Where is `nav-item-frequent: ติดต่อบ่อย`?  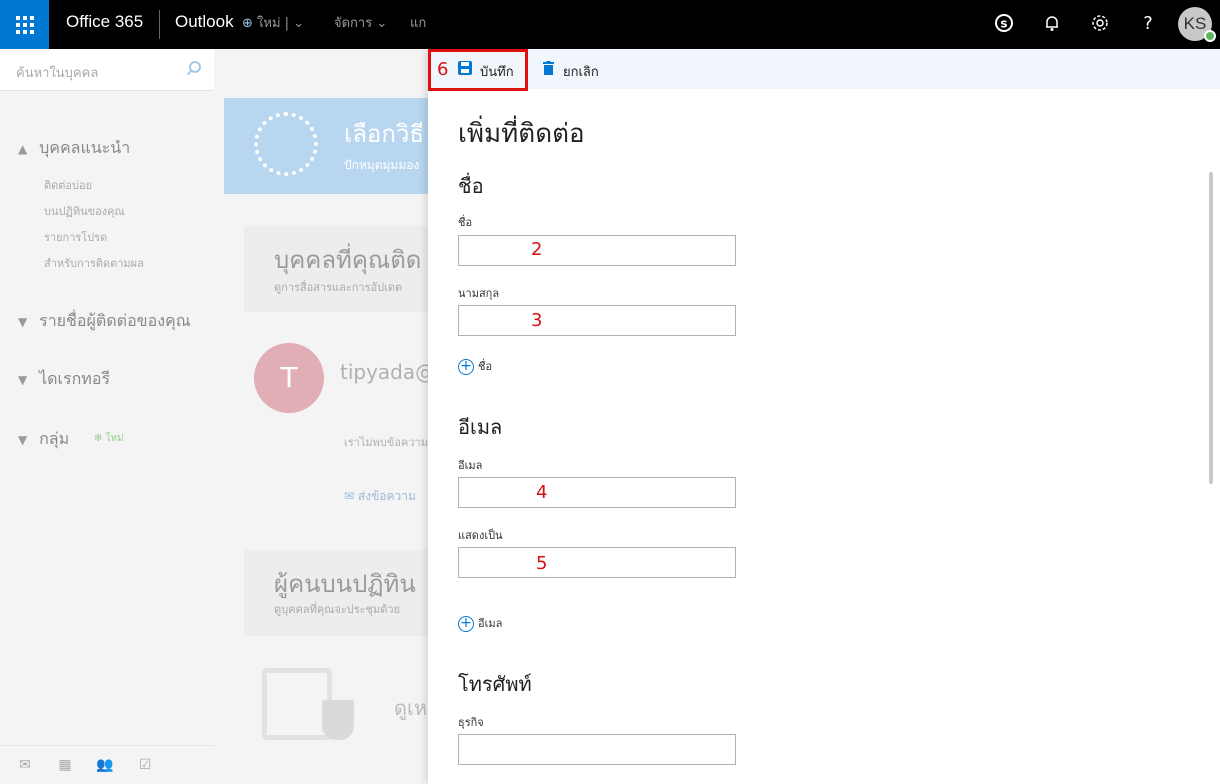
nav-item-frequent: ติดต่อบ่อย is located at coordinates (68, 185).